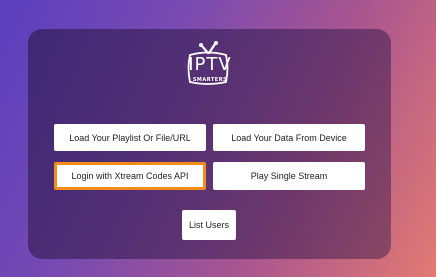 This screenshot has height=277, width=436. Describe the element at coordinates (210, 64) in the screenshot. I see `logo-wordmark: IPTV` at that location.